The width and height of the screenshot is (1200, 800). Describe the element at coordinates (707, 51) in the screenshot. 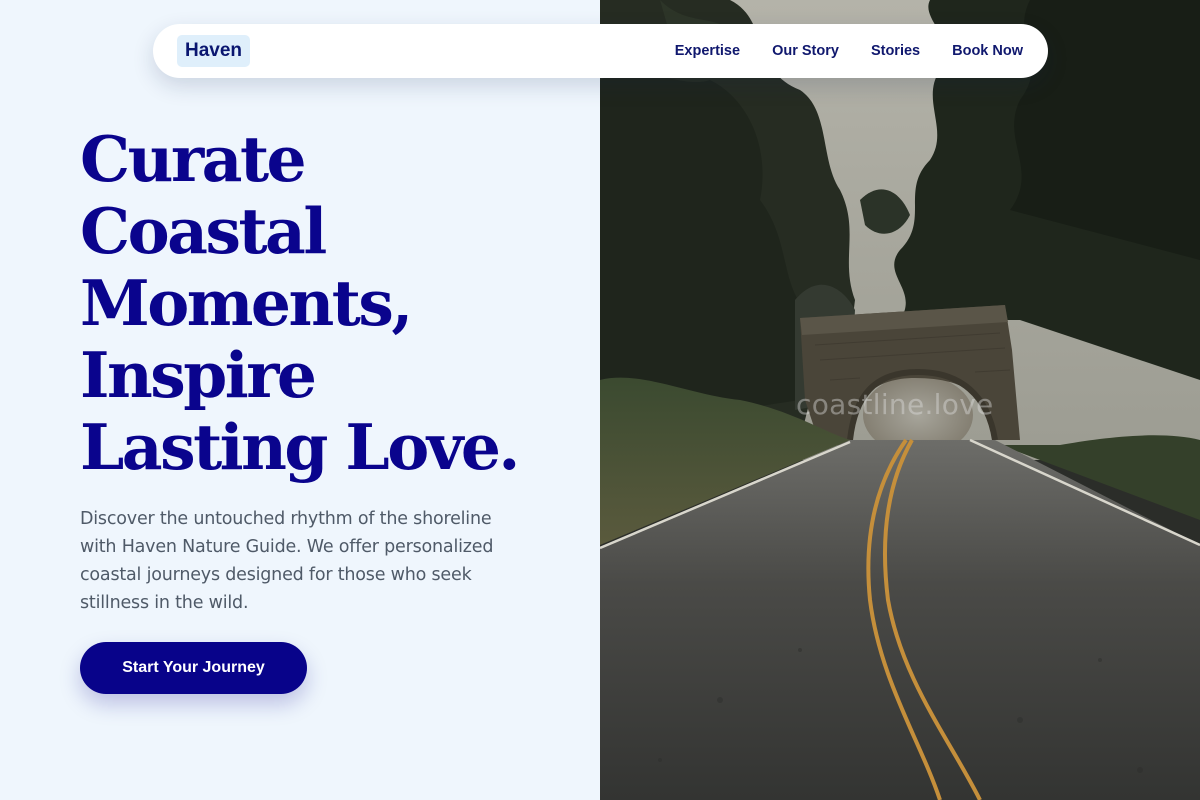

I see `nav-link-expertise: Expertise` at that location.